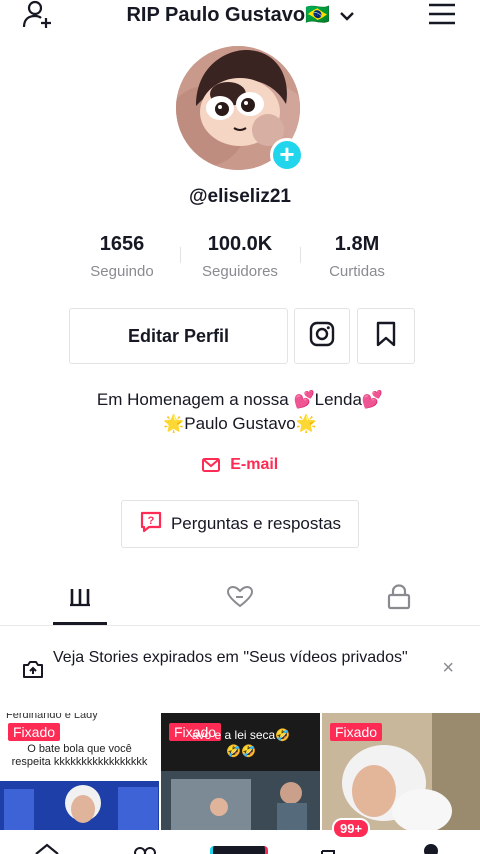 This screenshot has height=854, width=480. Describe the element at coordinates (122, 271) in the screenshot. I see `stat-following-label: Seguindo` at that location.